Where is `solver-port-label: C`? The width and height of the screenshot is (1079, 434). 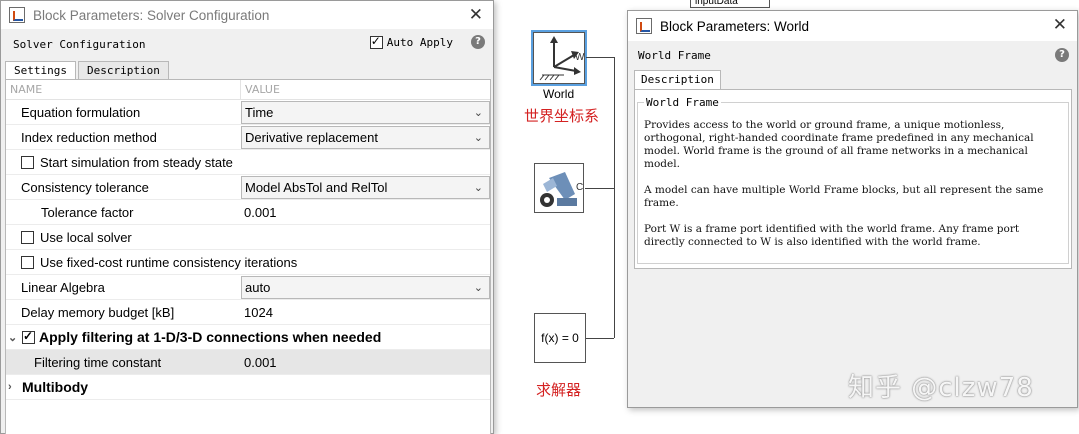
solver-port-label: C is located at coordinates (580, 187).